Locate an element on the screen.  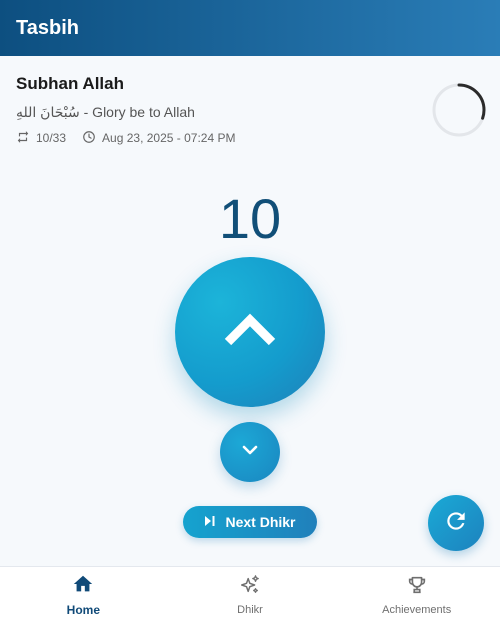
nav-label-dhikr: Dhikr is located at coordinates (250, 609).